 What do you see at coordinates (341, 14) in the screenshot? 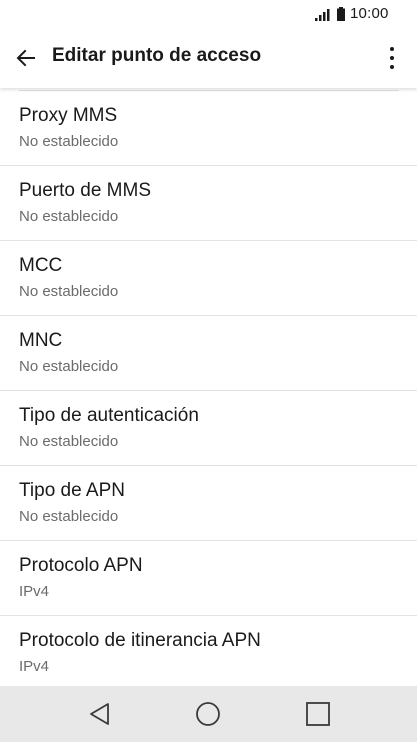
I see `battery-icon` at bounding box center [341, 14].